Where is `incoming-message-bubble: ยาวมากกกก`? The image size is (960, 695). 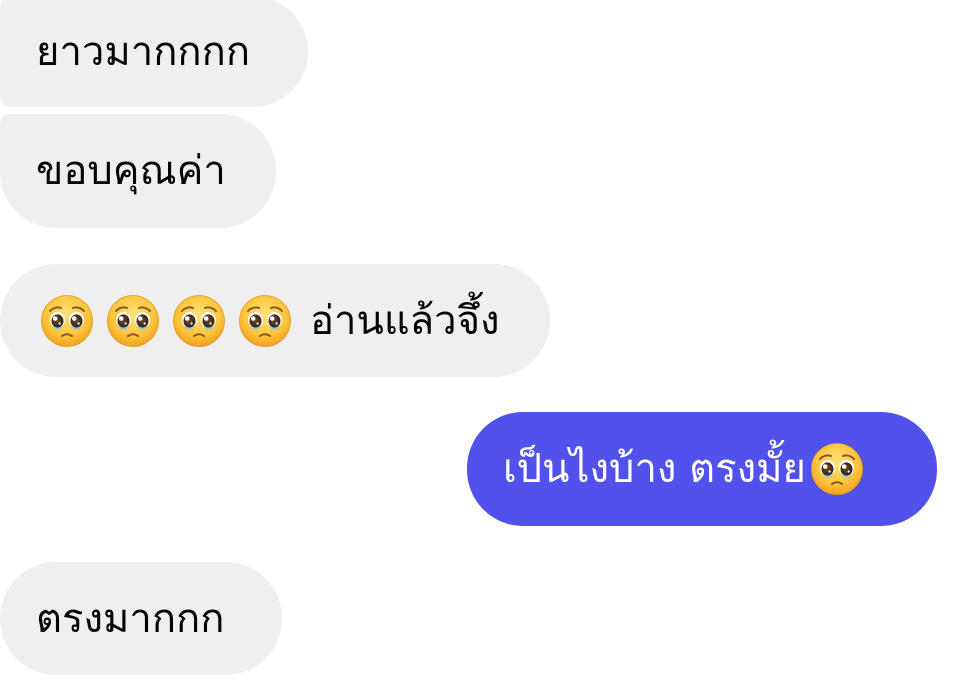 incoming-message-bubble: ยาวมากกกก is located at coordinates (154, 53).